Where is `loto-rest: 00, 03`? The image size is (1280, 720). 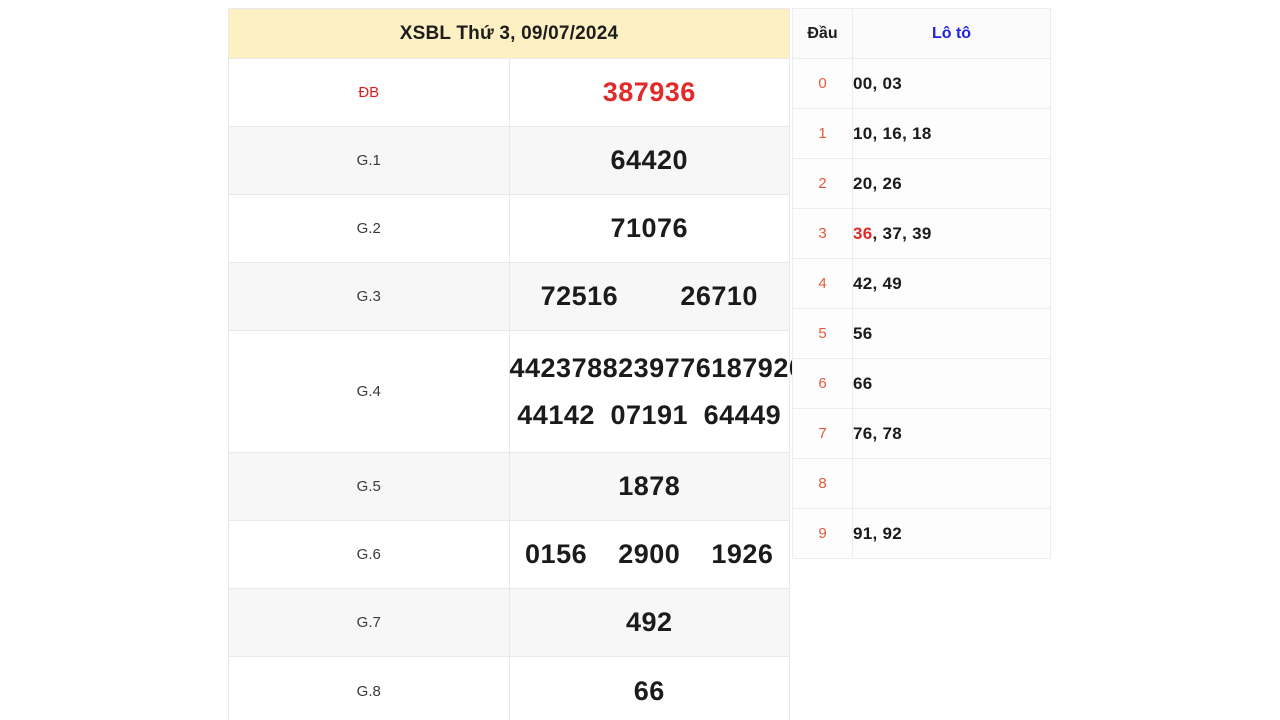 loto-rest: 00, 03 is located at coordinates (878, 83).